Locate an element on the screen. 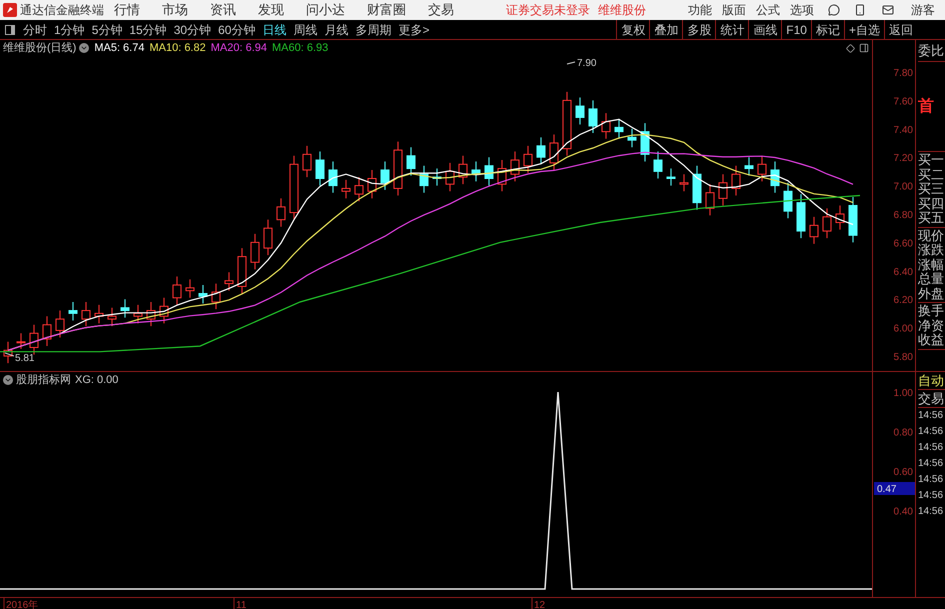 The height and width of the screenshot is (609, 945). price-axis-label: 7.40 is located at coordinates (903, 130).